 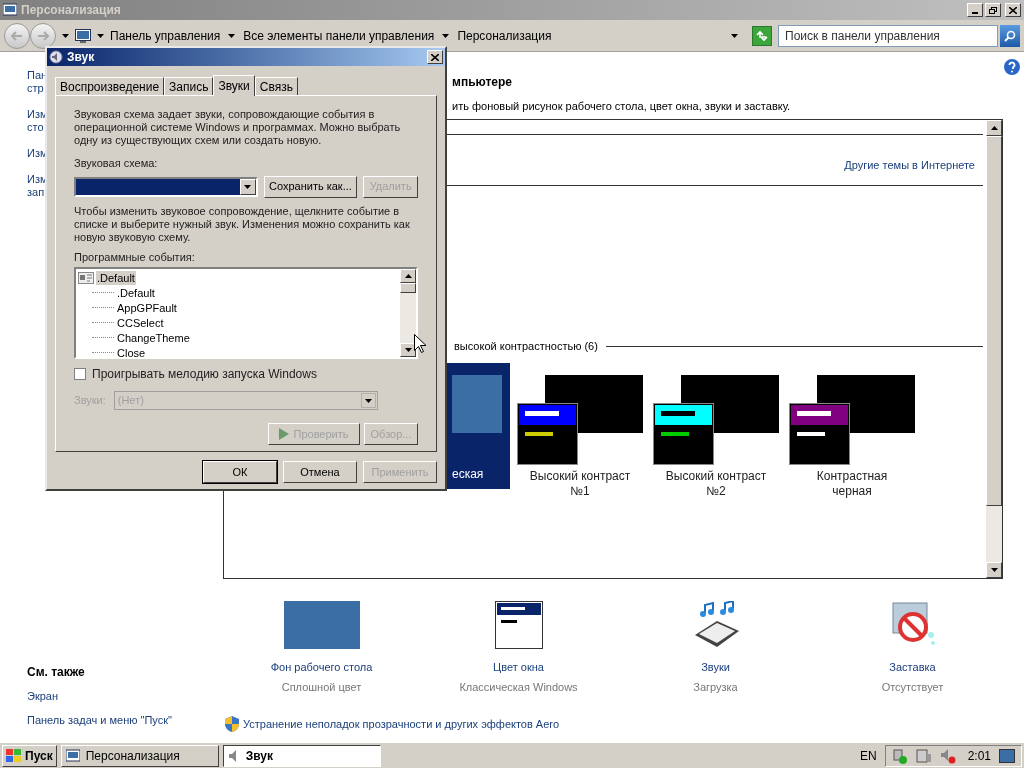 What do you see at coordinates (715, 687) in the screenshot?
I see `setting-value: Загрузка` at bounding box center [715, 687].